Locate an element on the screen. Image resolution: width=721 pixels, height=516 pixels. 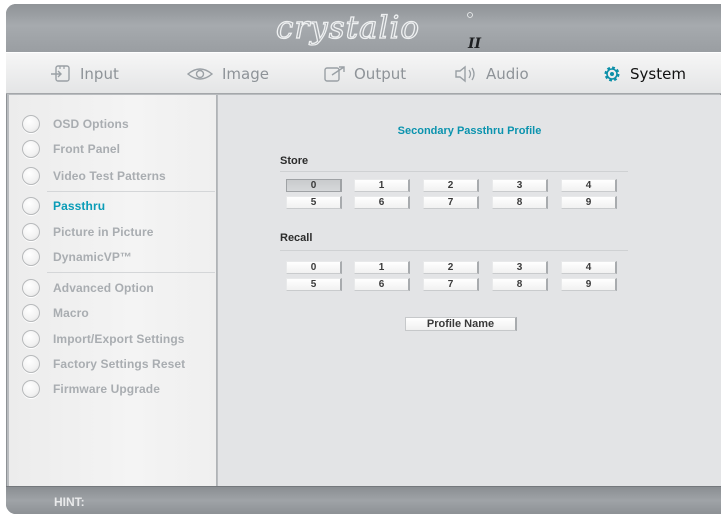
sidebar-item-factory-settings-reset: Factory Settings Reset is located at coordinates (113, 364).